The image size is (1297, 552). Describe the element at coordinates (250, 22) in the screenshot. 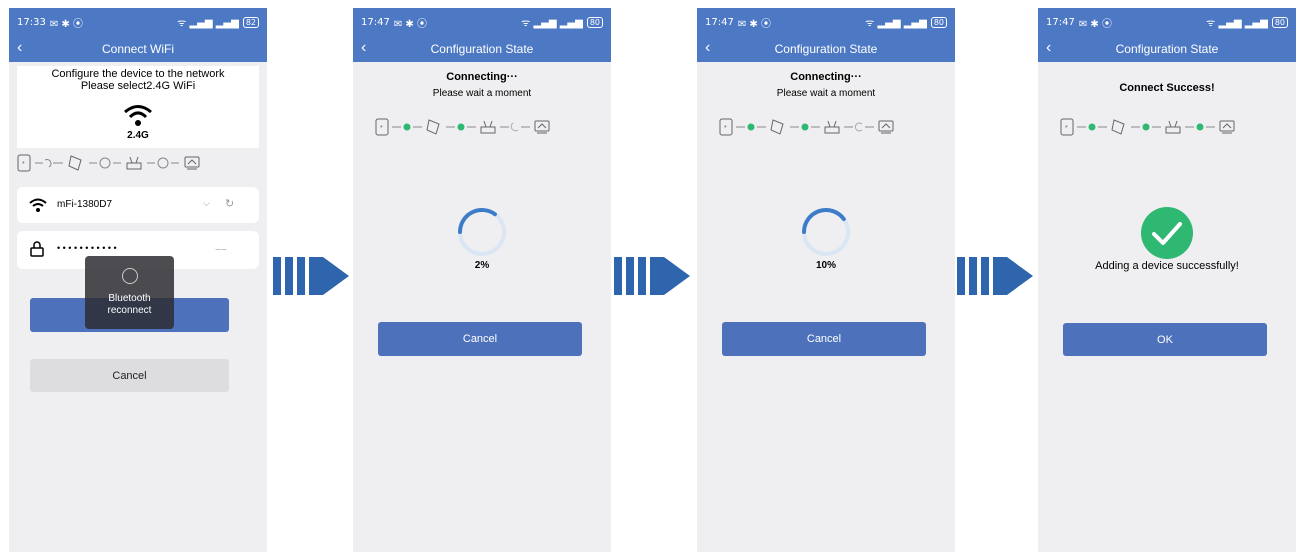

I see `battery-indicator: 82` at that location.